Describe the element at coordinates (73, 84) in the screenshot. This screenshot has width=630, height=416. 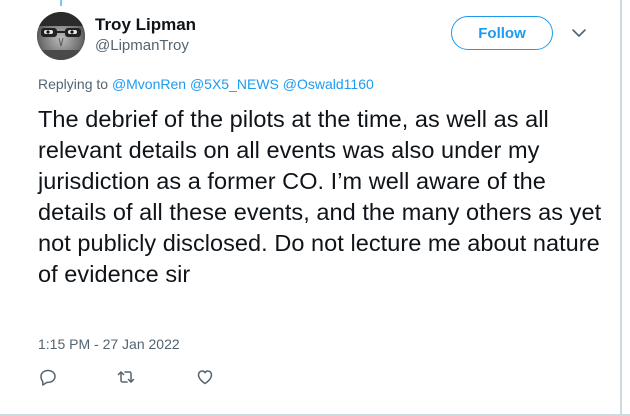
I see `replying-prefix: Replying to` at that location.